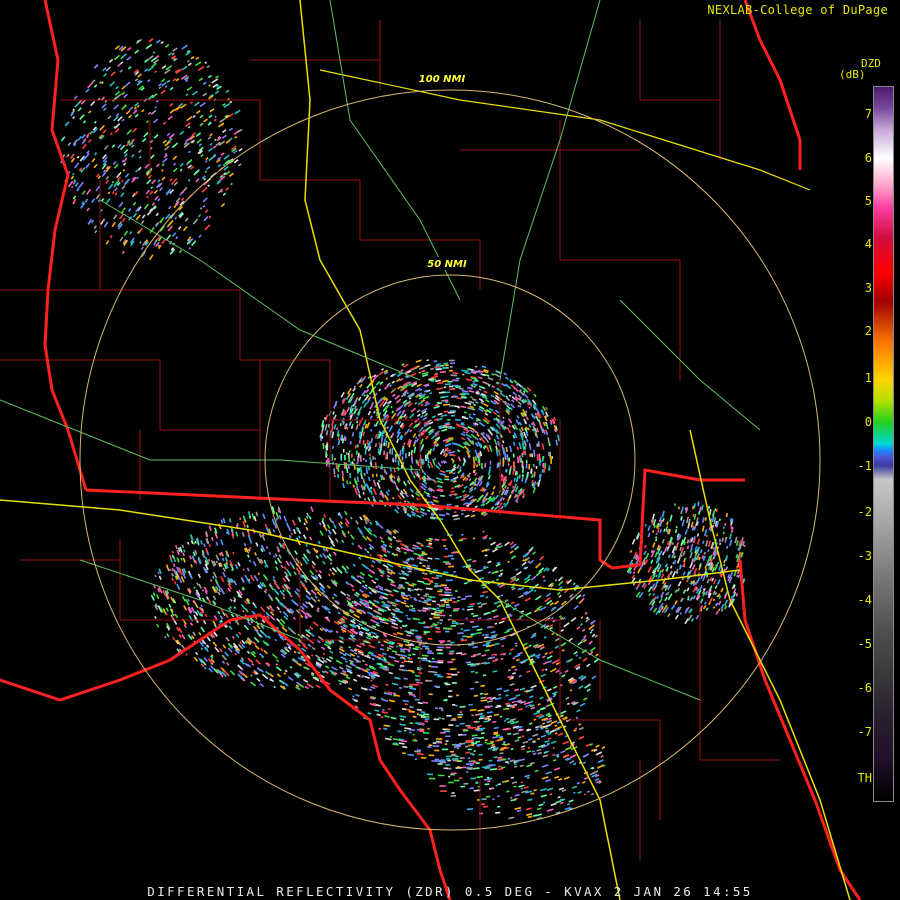 This screenshot has width=900, height=900. I want to click on legend-tick-label: 2, so click(868, 331).